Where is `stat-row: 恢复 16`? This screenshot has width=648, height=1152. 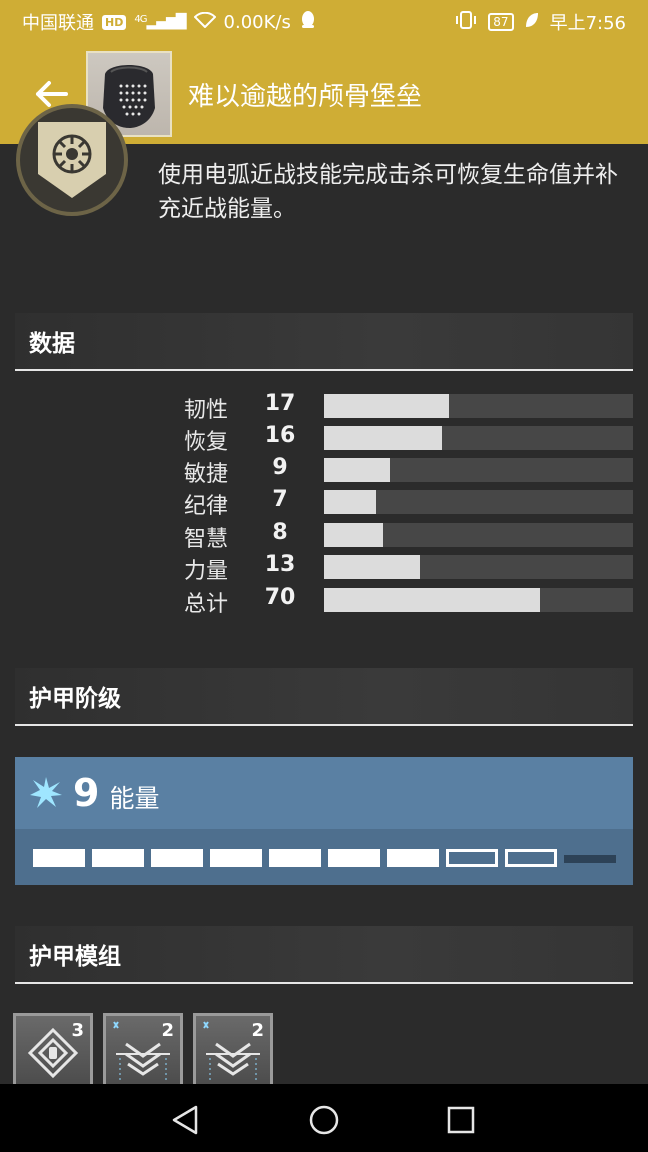
stat-row: 恢复 16 is located at coordinates (324, 438).